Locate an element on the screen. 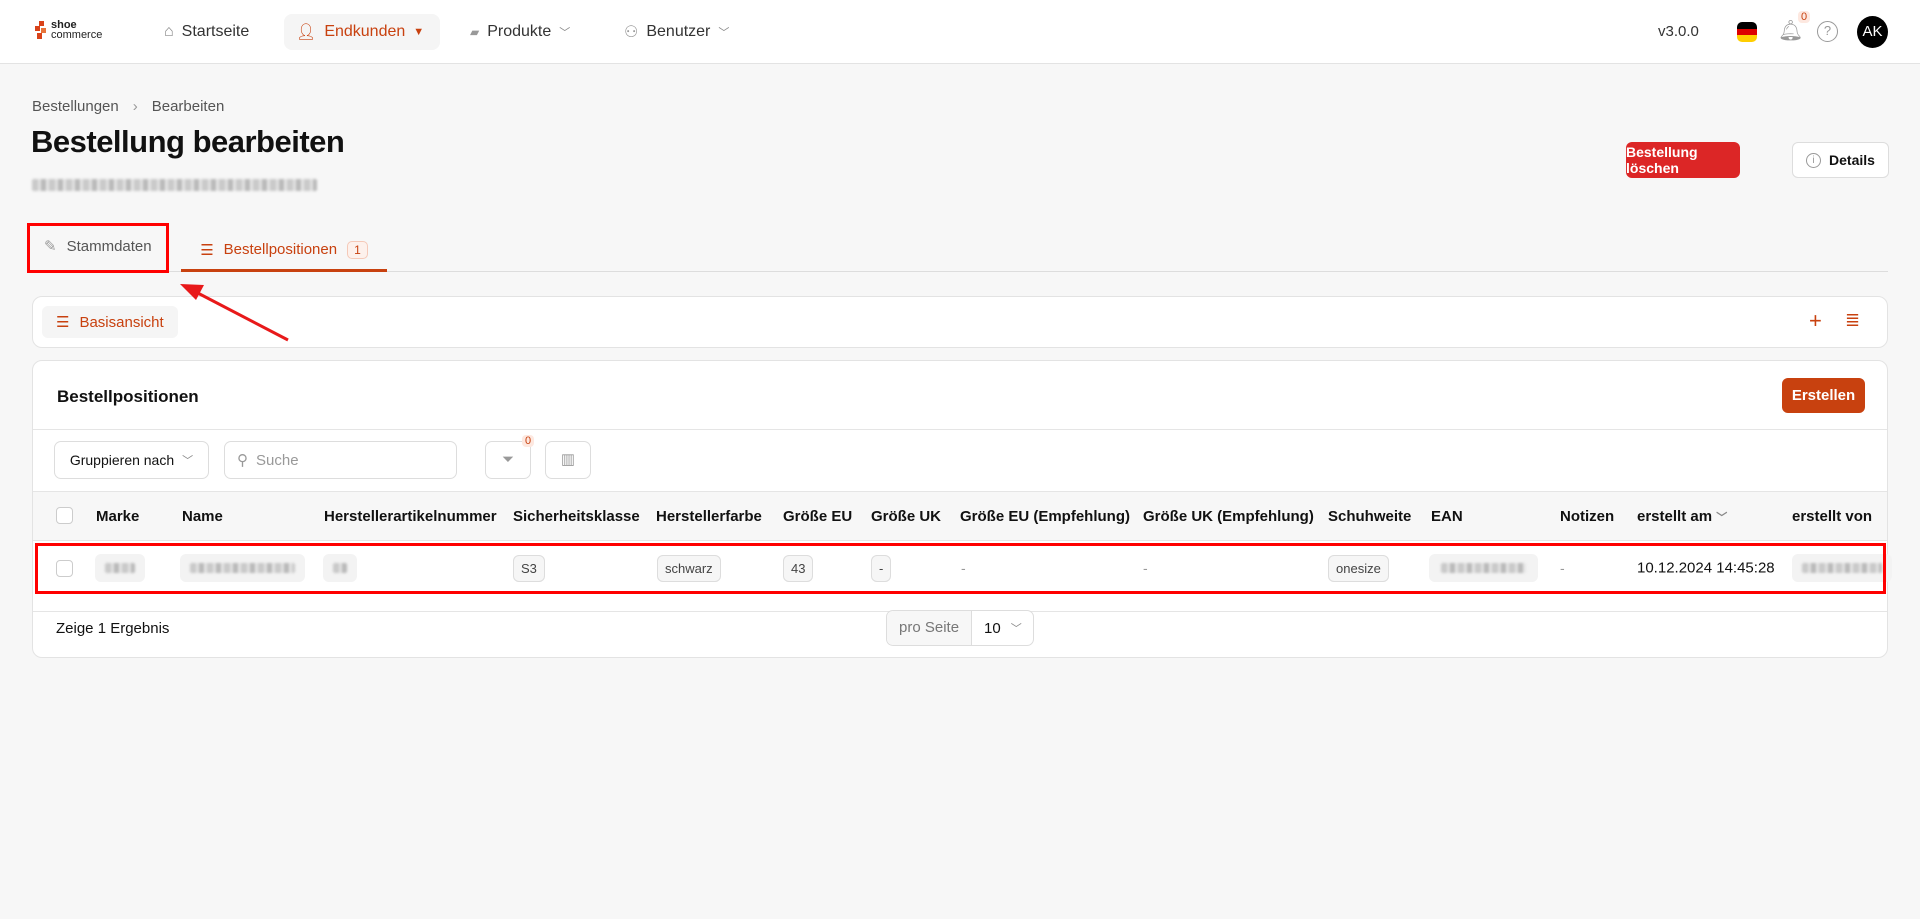 This screenshot has width=1920, height=919. version-label: v3.0.0 is located at coordinates (1678, 31).